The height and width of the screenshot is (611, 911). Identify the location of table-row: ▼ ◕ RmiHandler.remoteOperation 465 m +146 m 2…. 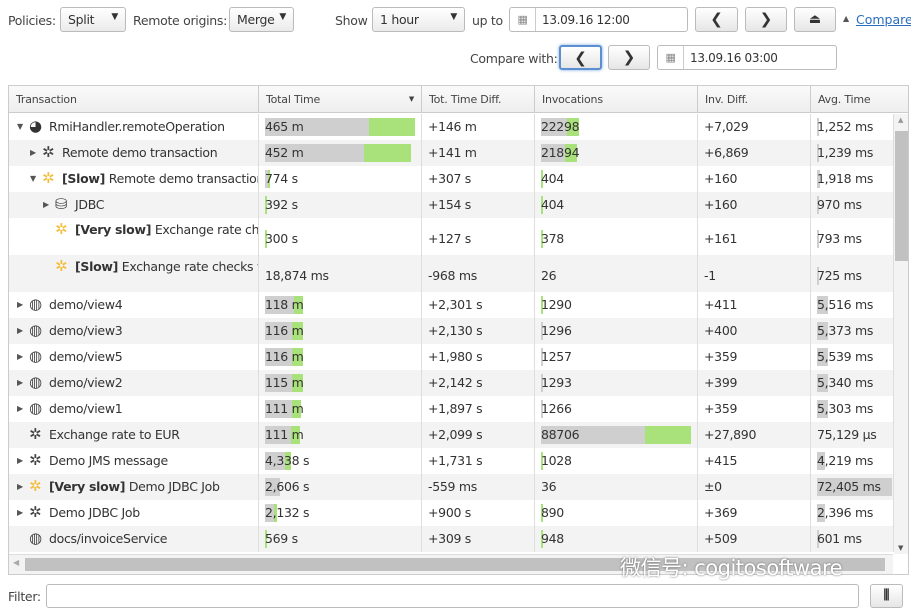
(451, 127).